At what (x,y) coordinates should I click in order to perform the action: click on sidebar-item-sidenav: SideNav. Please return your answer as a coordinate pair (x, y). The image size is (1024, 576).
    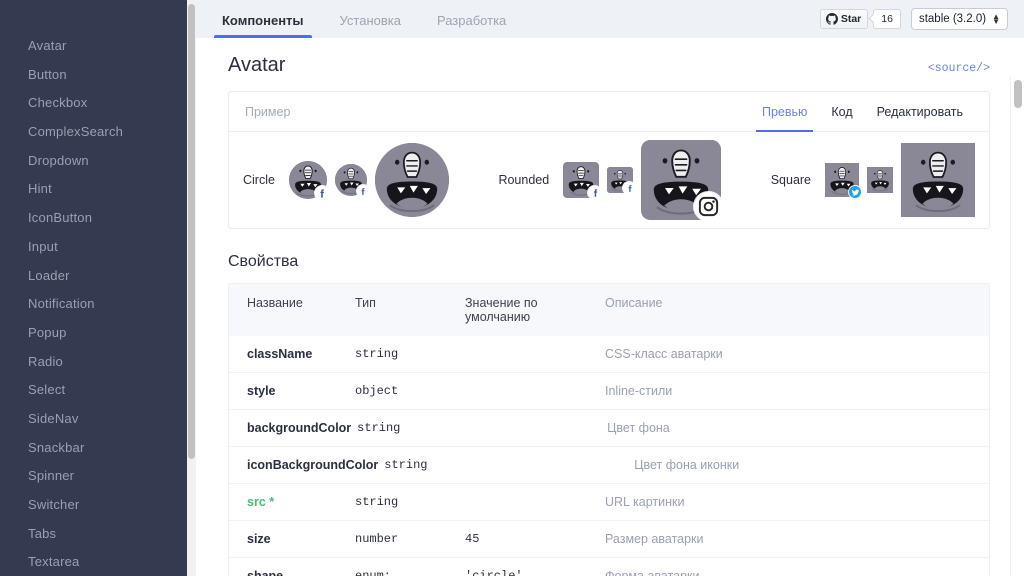
    Looking at the image, I should click on (98, 419).